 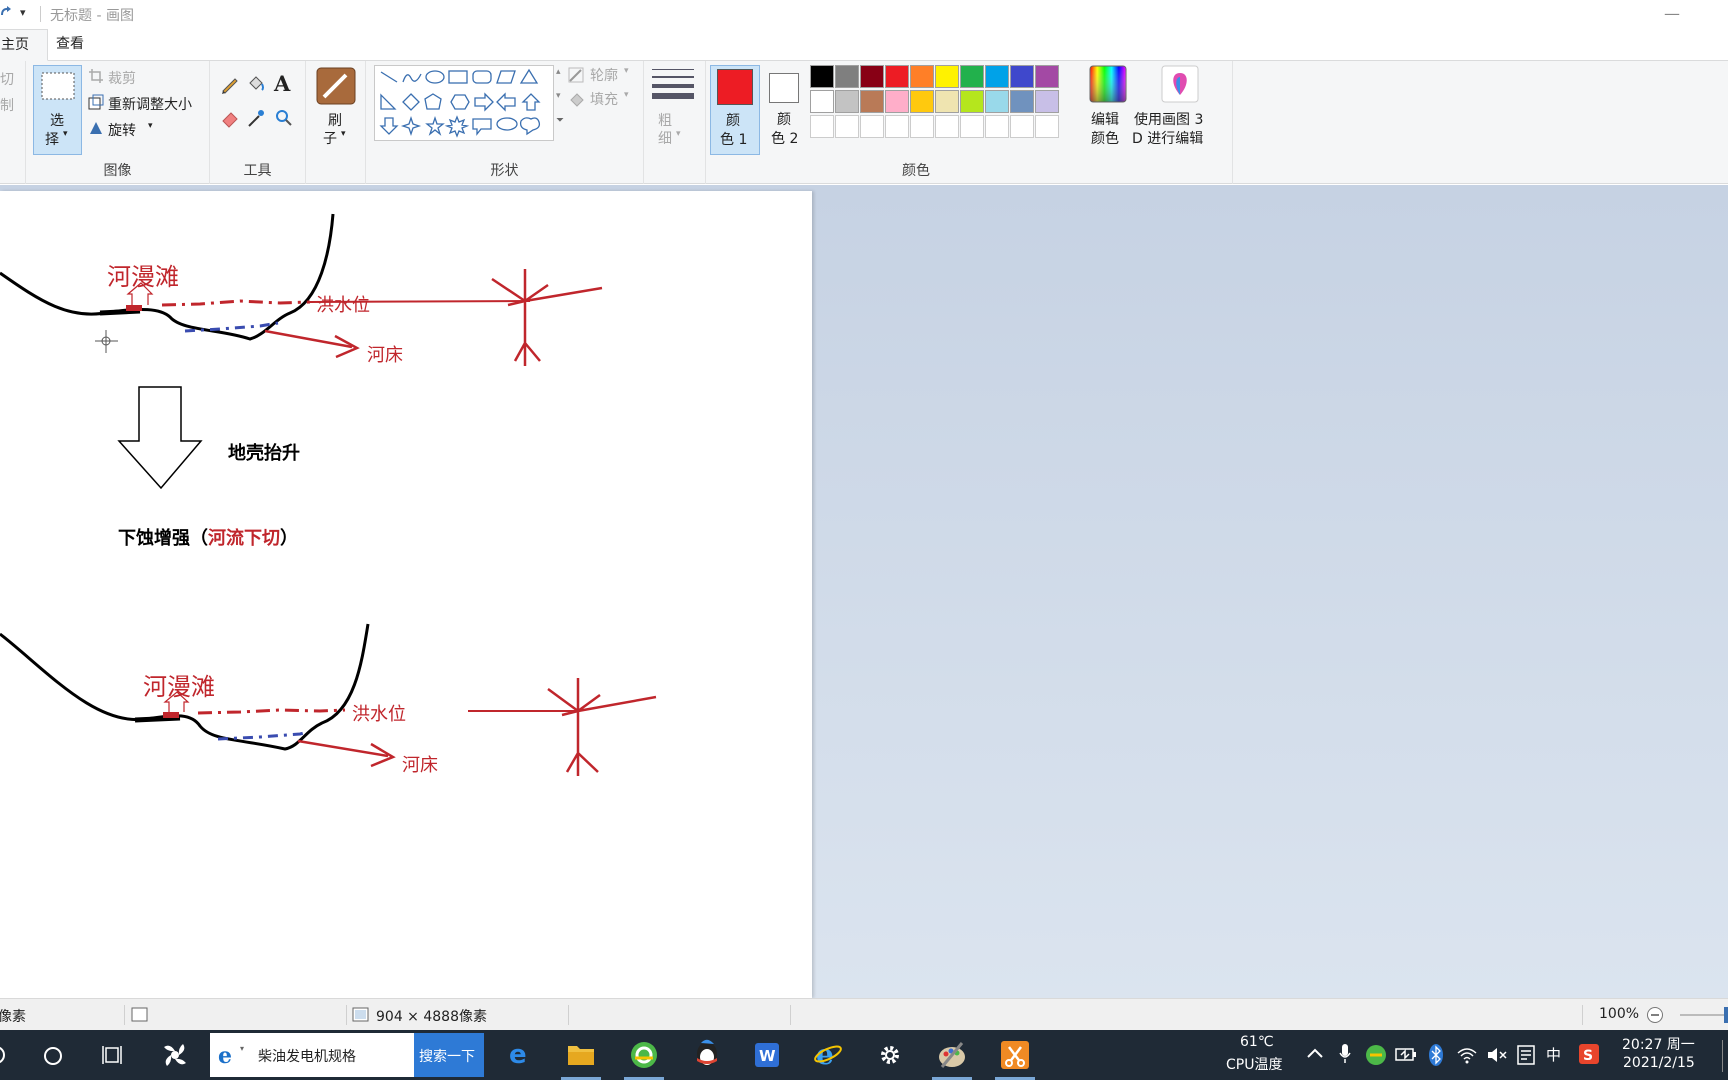 I want to click on qq-taskbar-item, so click(x=706, y=1055).